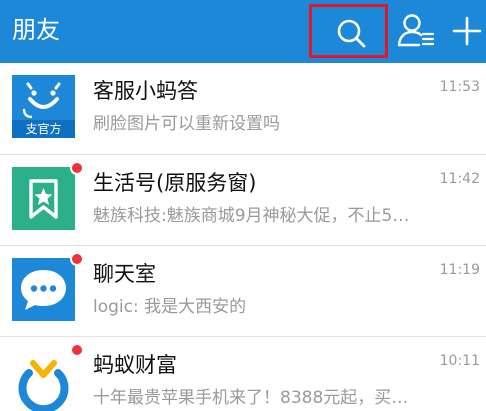  Describe the element at coordinates (175, 183) in the screenshot. I see `conversation-title: 生活号(原服务窗)` at that location.